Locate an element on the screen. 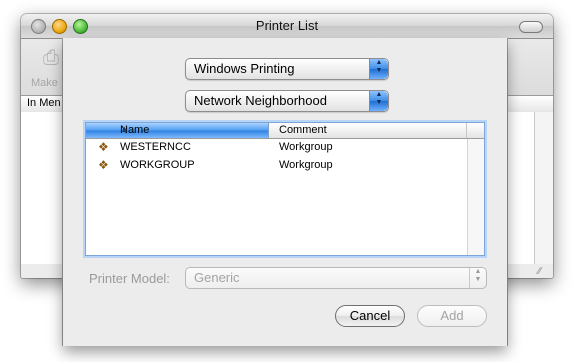 The width and height of the screenshot is (573, 362). row-name: WESTERNCC is located at coordinates (155, 147).